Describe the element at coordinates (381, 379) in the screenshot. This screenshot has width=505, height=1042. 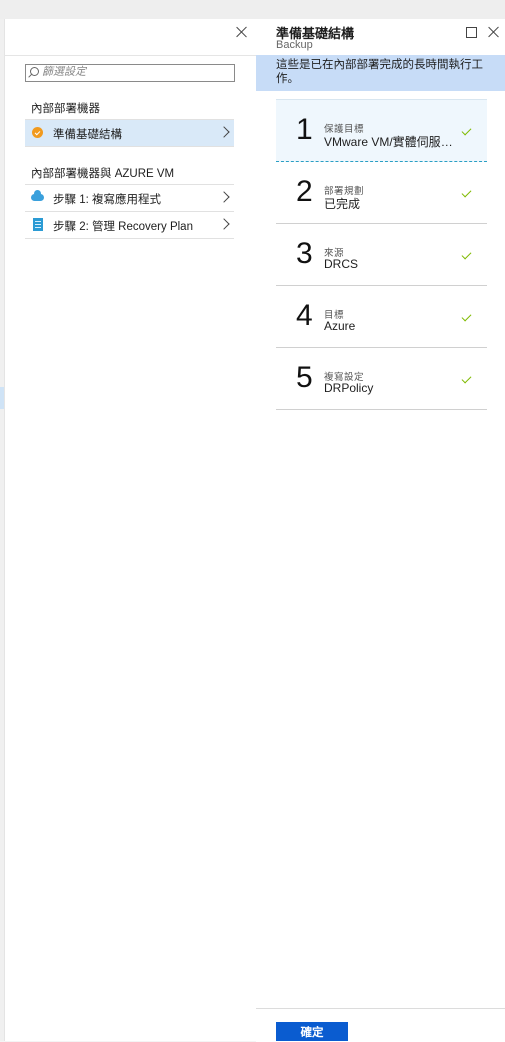
I see `step-replication-settings: 5 複寫設定 DRPolicy` at that location.